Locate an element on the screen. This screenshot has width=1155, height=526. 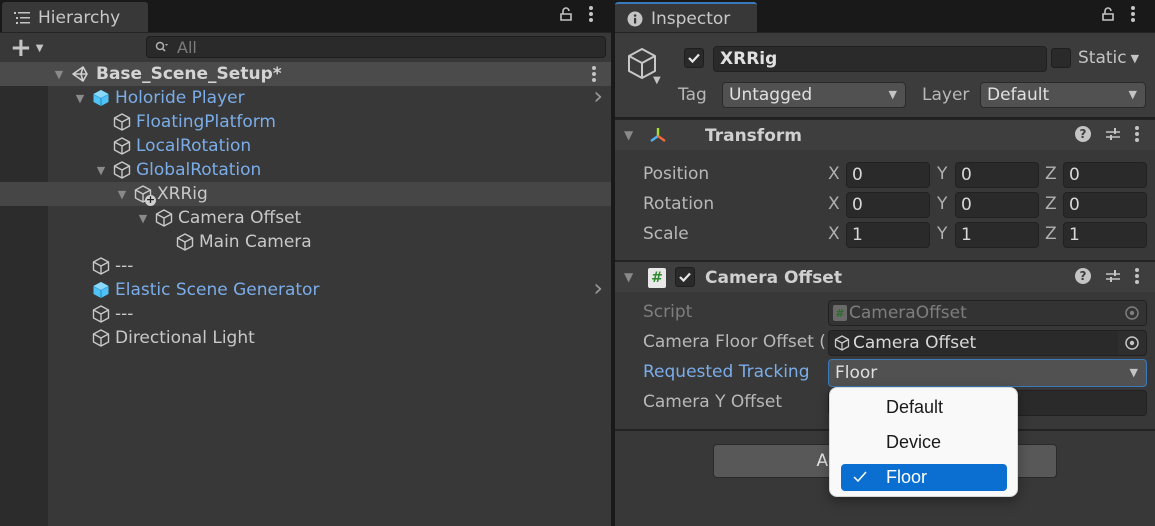
hierarchy-item: ▼ + XRRig is located at coordinates (305, 194).